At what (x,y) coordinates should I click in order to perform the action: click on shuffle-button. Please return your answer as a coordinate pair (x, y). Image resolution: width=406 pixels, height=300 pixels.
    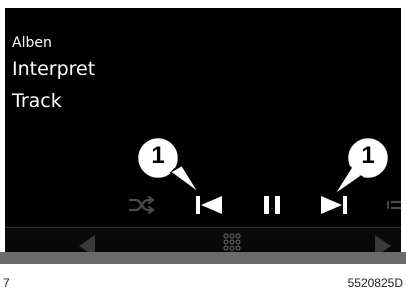
    Looking at the image, I should click on (142, 205).